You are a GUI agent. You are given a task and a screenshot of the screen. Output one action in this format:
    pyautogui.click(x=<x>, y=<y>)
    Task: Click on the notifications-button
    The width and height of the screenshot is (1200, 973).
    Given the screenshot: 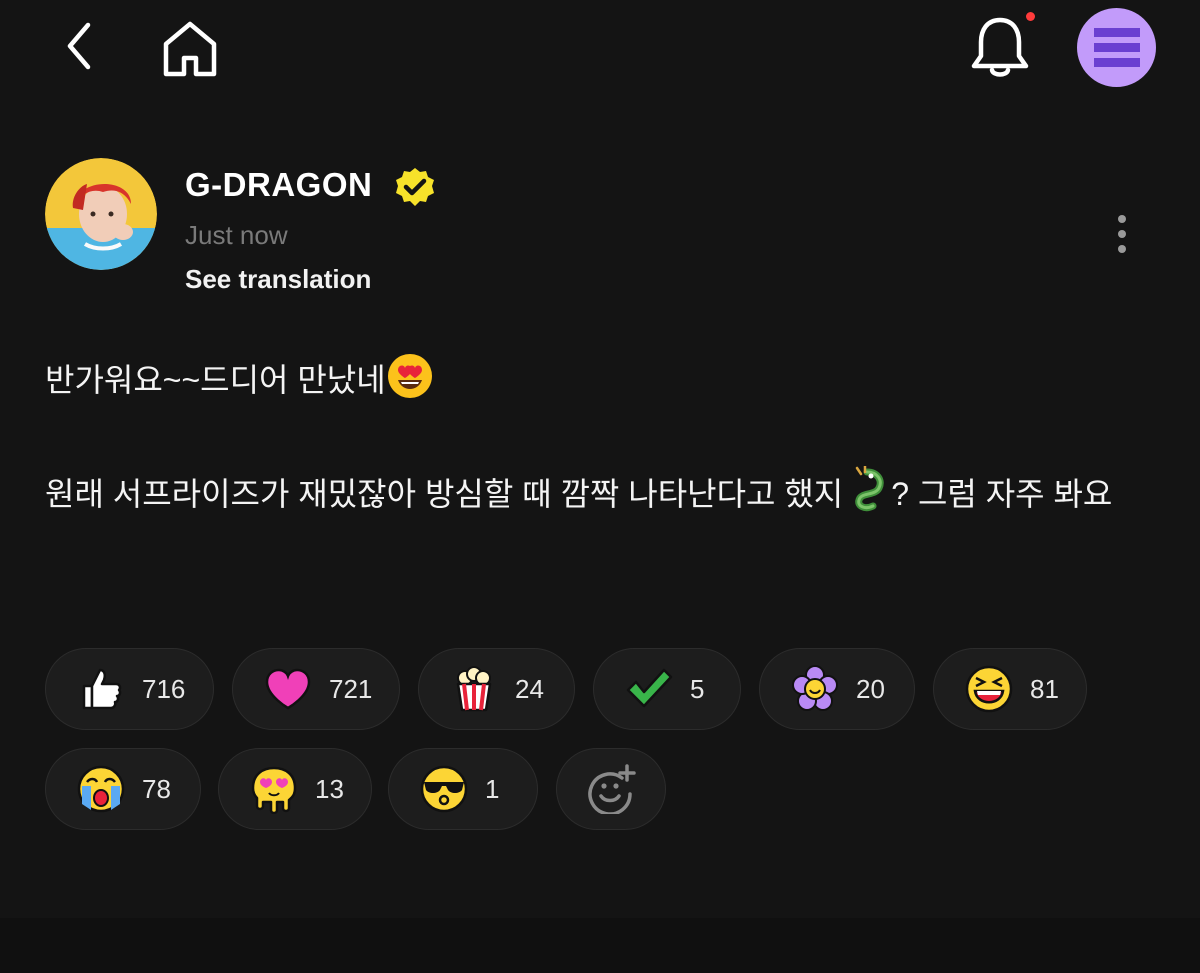 What is the action you would take?
    pyautogui.click(x=1000, y=47)
    